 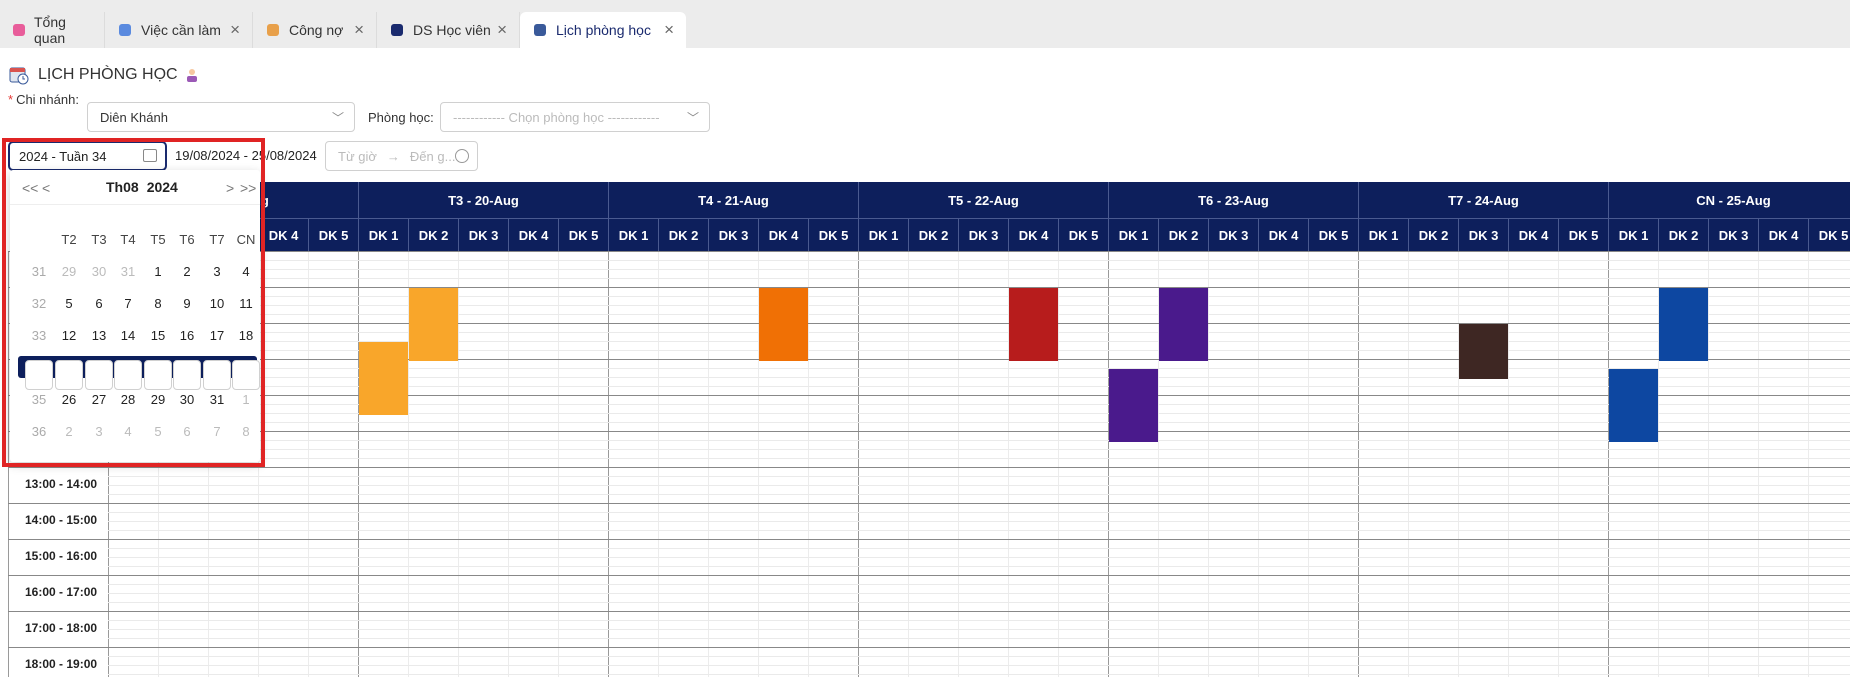 I want to click on tab-label: Công nợ, so click(x=316, y=30).